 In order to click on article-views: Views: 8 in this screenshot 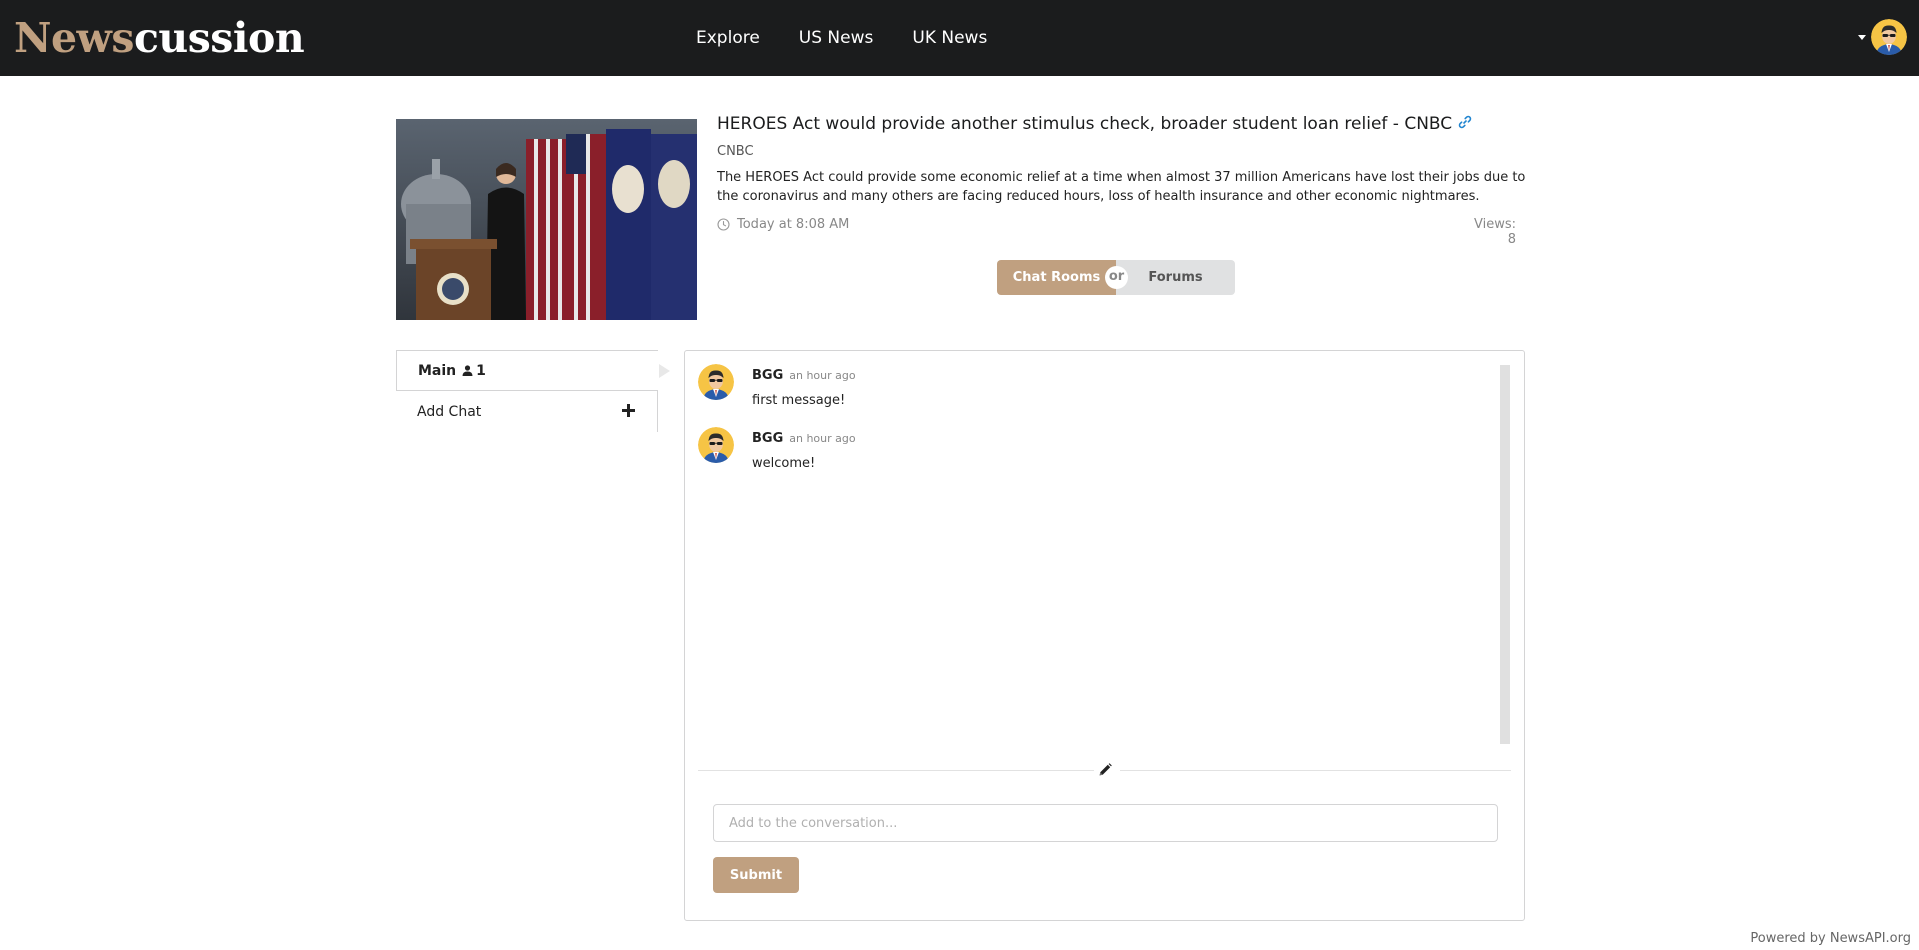, I will do `click(1494, 232)`.